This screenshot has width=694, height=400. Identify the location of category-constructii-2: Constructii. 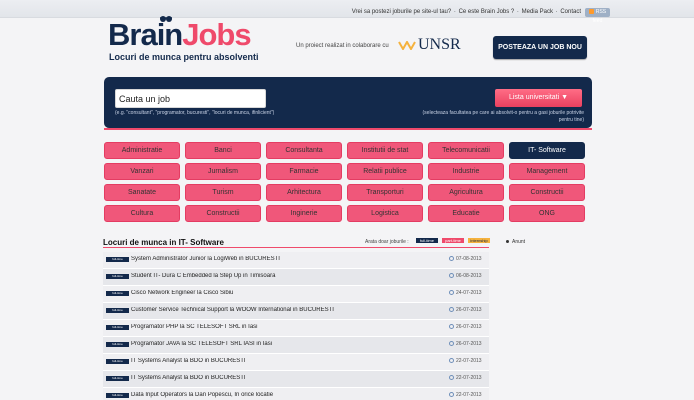
(223, 213).